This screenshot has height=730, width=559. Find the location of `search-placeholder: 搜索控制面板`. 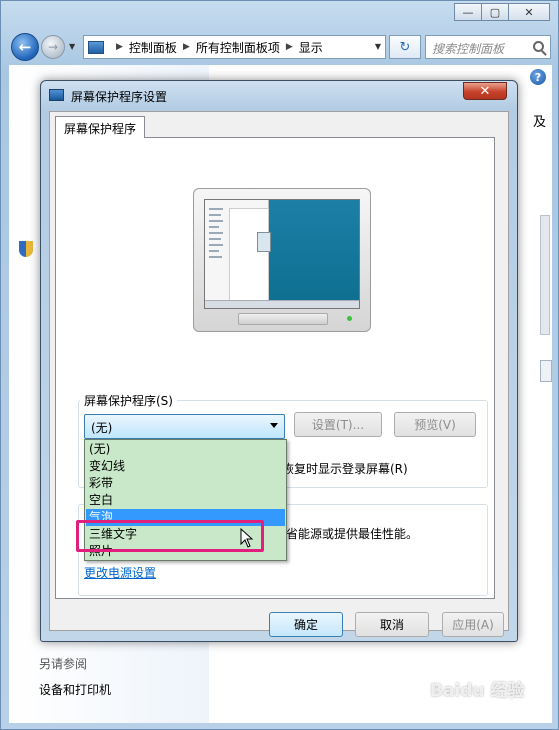

search-placeholder: 搜索控制面板 is located at coordinates (468, 49).